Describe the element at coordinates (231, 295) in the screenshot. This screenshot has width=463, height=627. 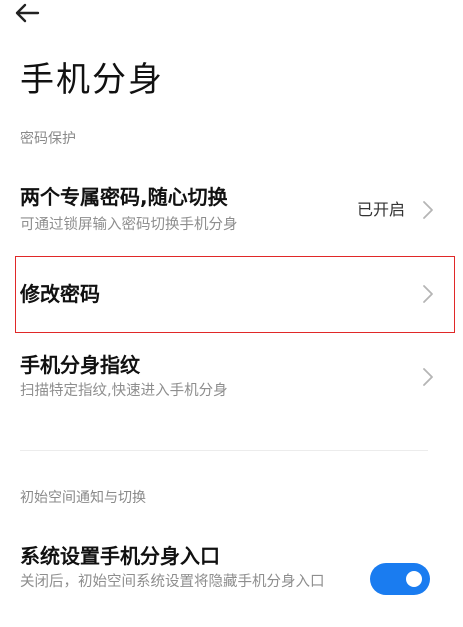
I see `change-password-row: 修改密码` at that location.